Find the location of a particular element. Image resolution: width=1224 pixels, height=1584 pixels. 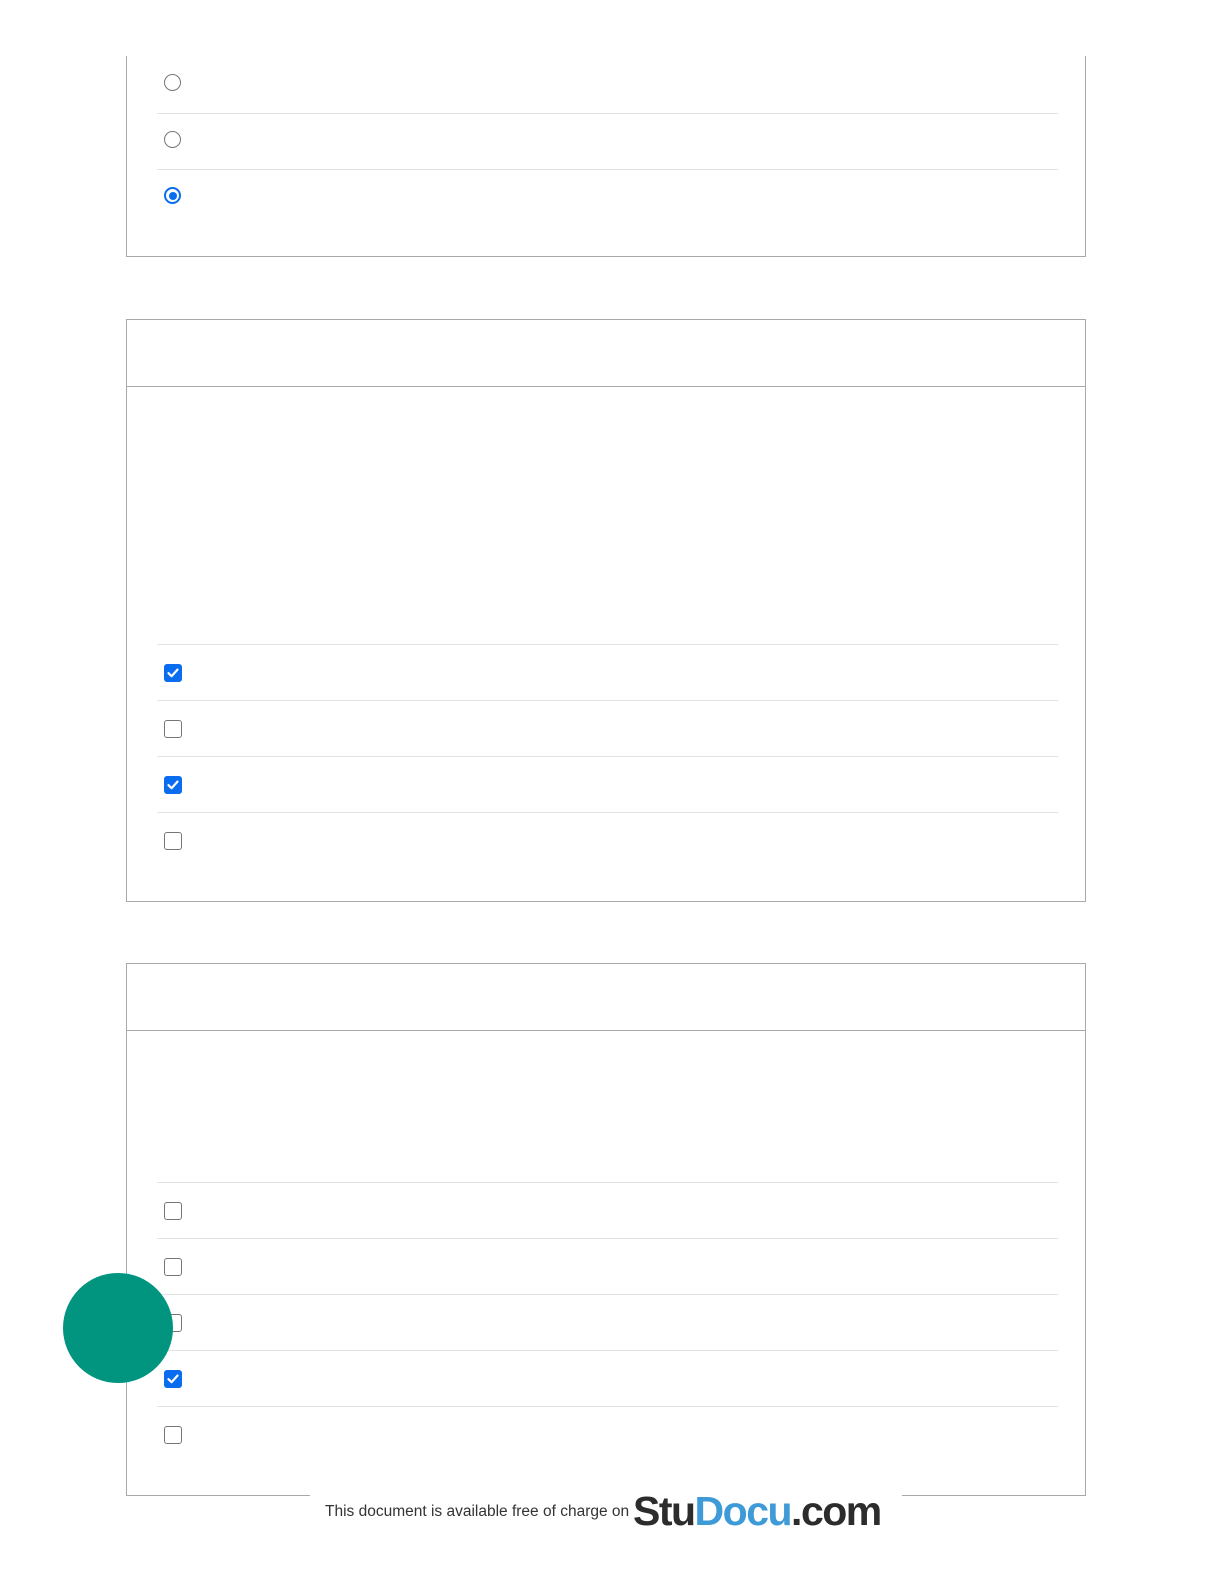

logo-part-docu: Docu is located at coordinates (743, 1511).